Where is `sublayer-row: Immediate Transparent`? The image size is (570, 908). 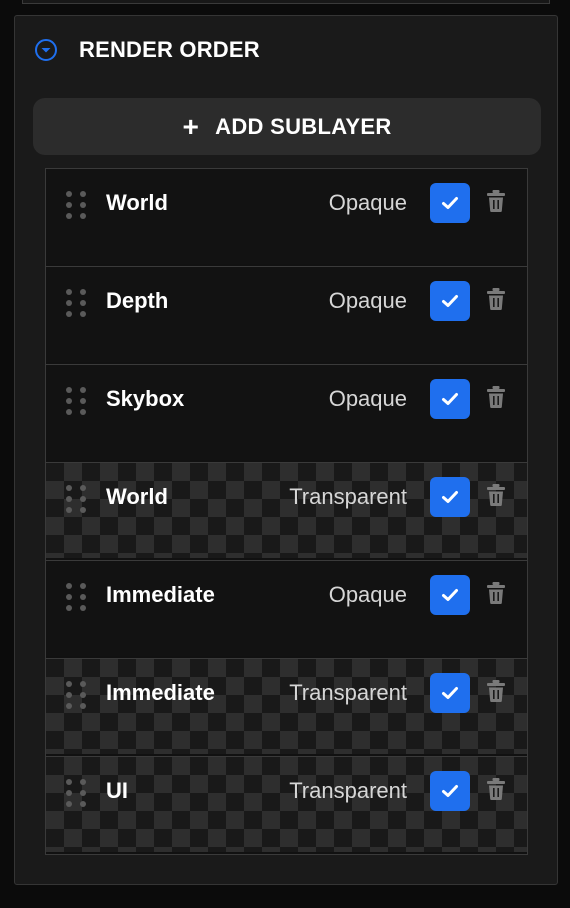
sublayer-row: Immediate Transparent is located at coordinates (286, 706).